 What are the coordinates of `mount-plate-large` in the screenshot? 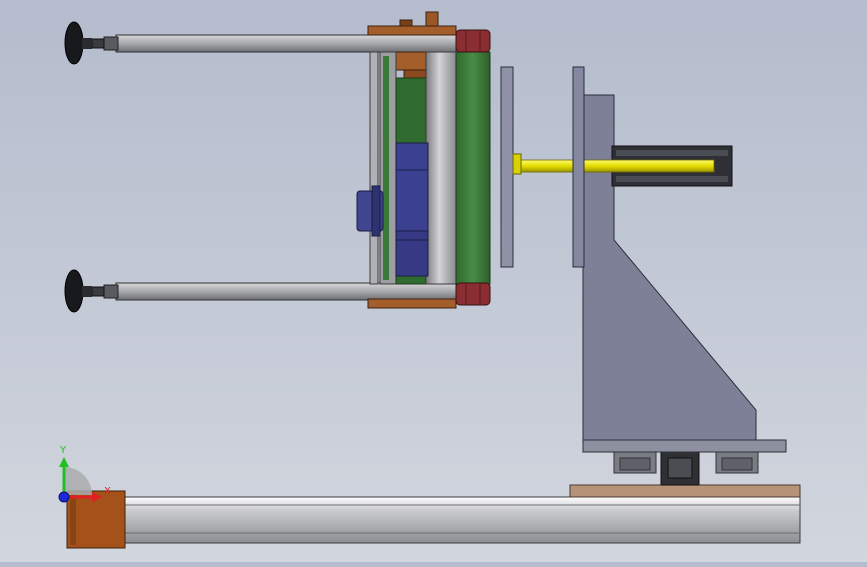 It's located at (578, 167).